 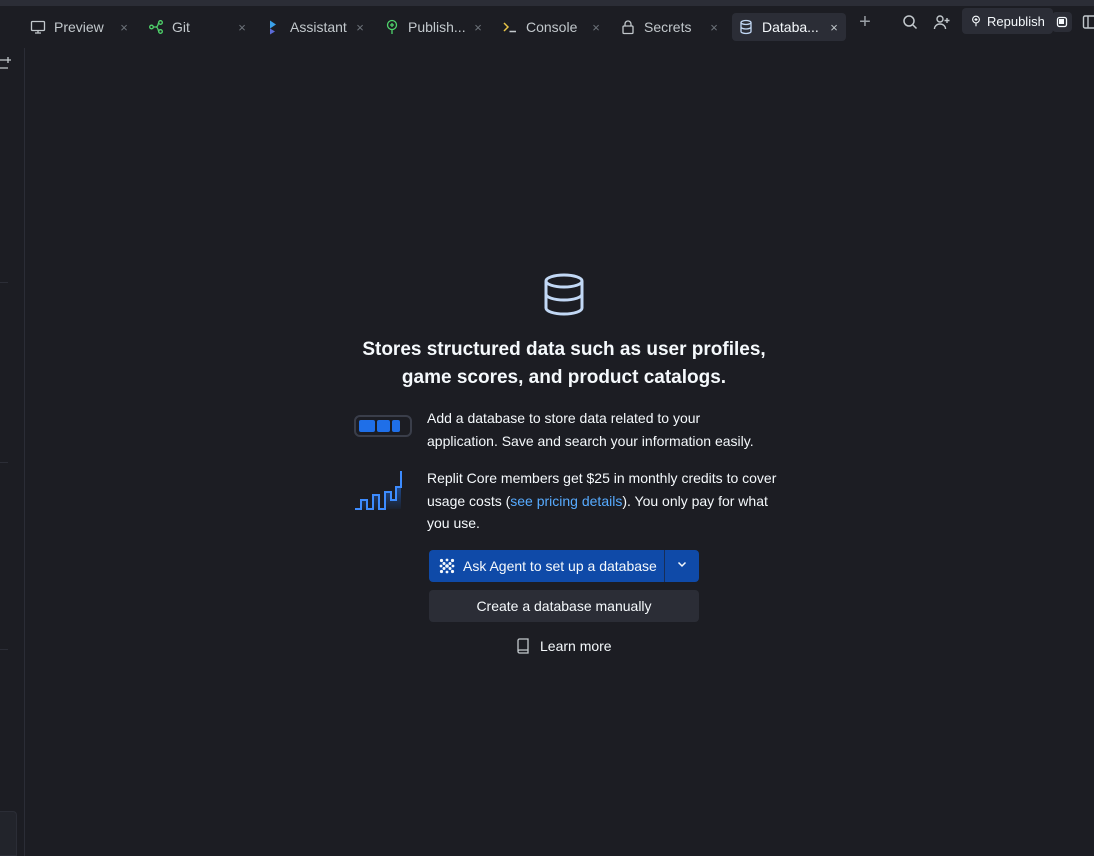 What do you see at coordinates (576, 646) in the screenshot?
I see `learn-more-label: Learn more` at bounding box center [576, 646].